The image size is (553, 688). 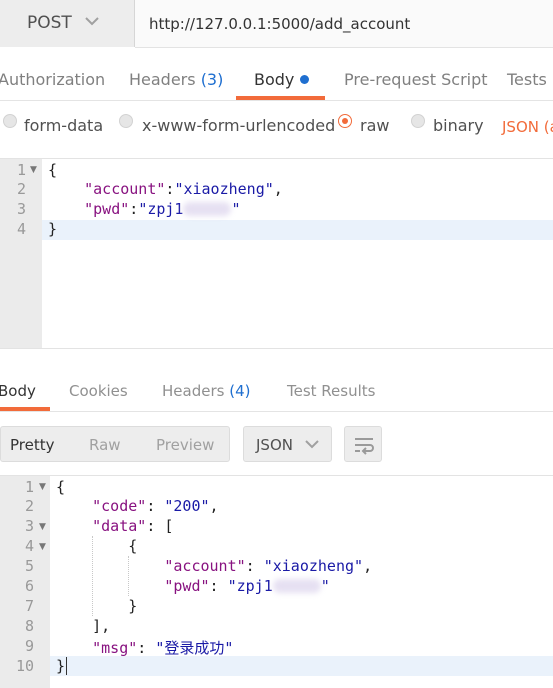 I want to click on radio-label-raw: raw, so click(x=375, y=125).